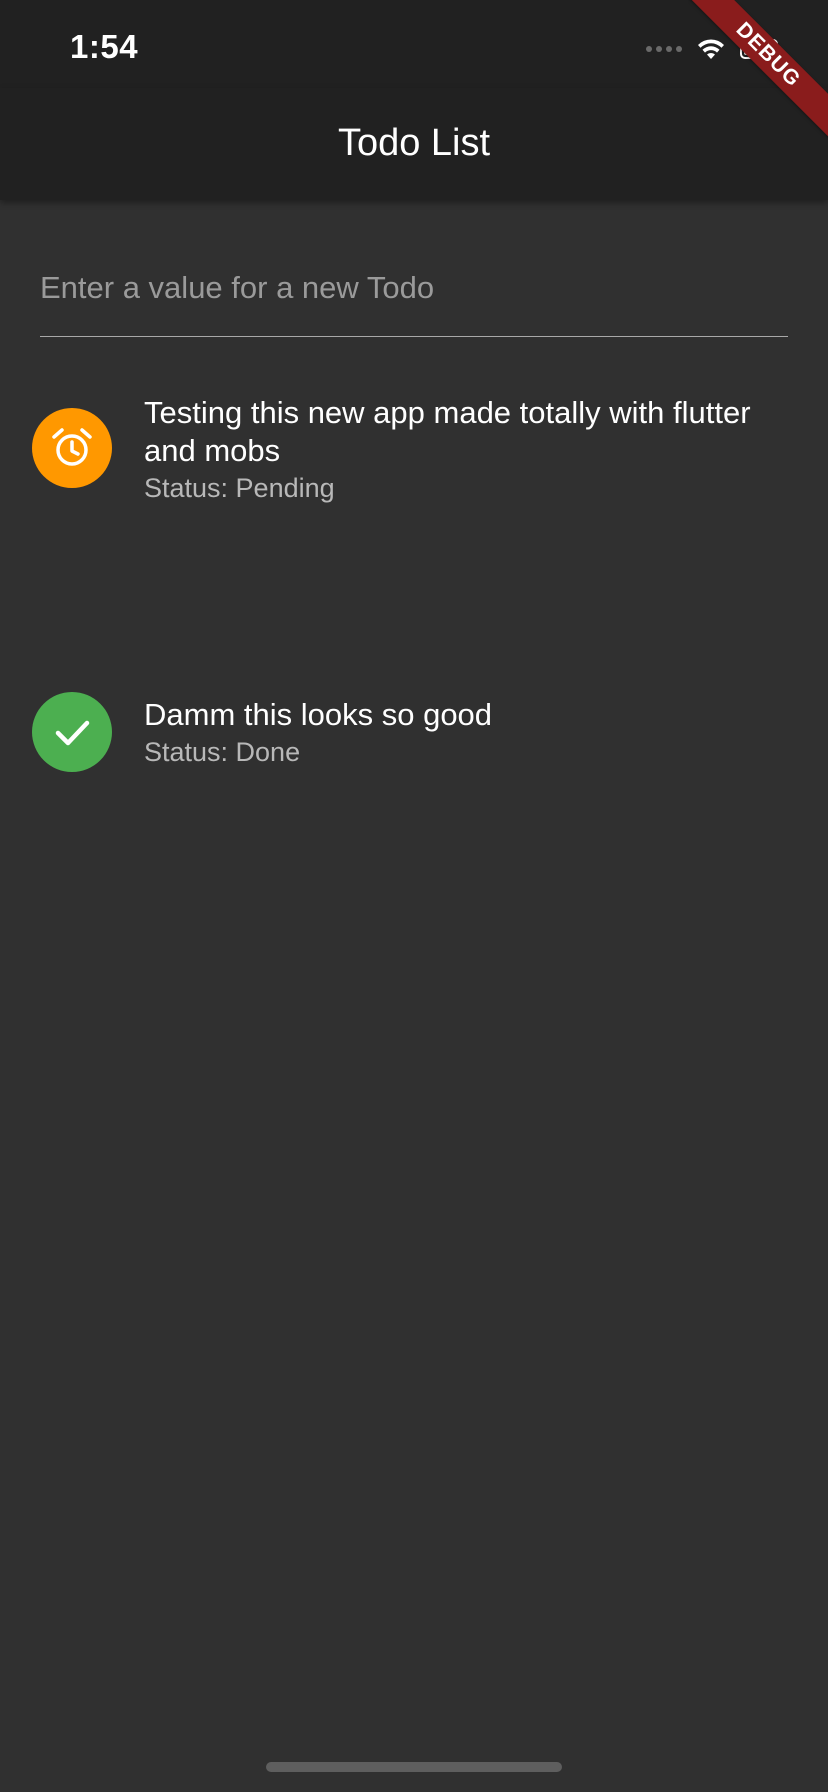 The width and height of the screenshot is (828, 1792). Describe the element at coordinates (414, 646) in the screenshot. I see `todo-item-done: Damm this looks so good Status: Done` at that location.